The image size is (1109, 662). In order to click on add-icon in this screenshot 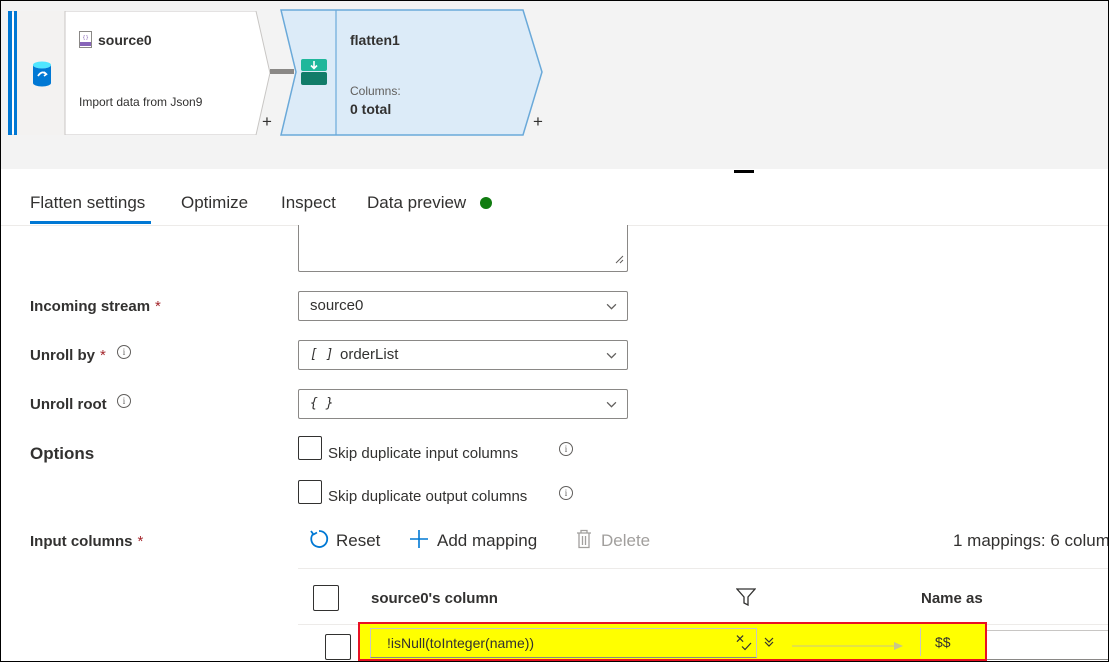, I will do `click(419, 541)`.